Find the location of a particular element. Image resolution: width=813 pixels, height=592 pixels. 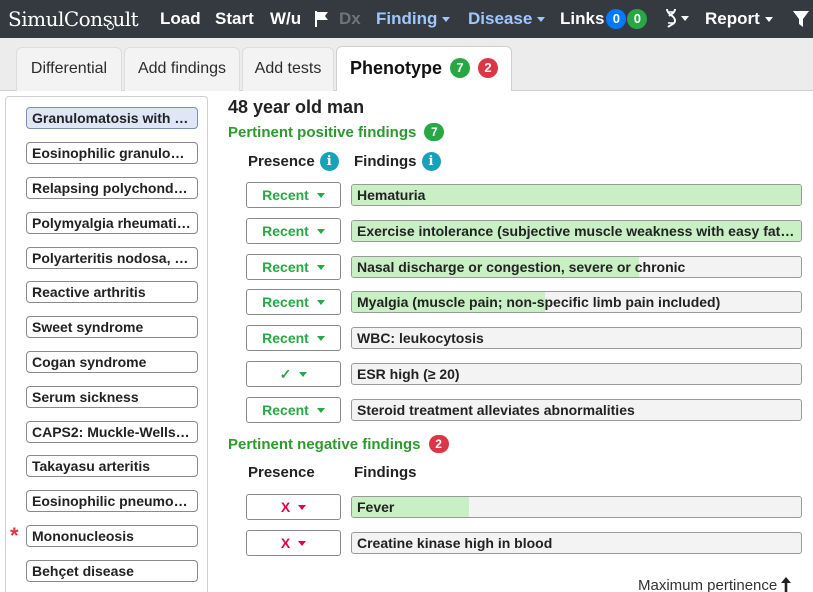

finding-label: WBC: leukocytosis is located at coordinates (420, 338).